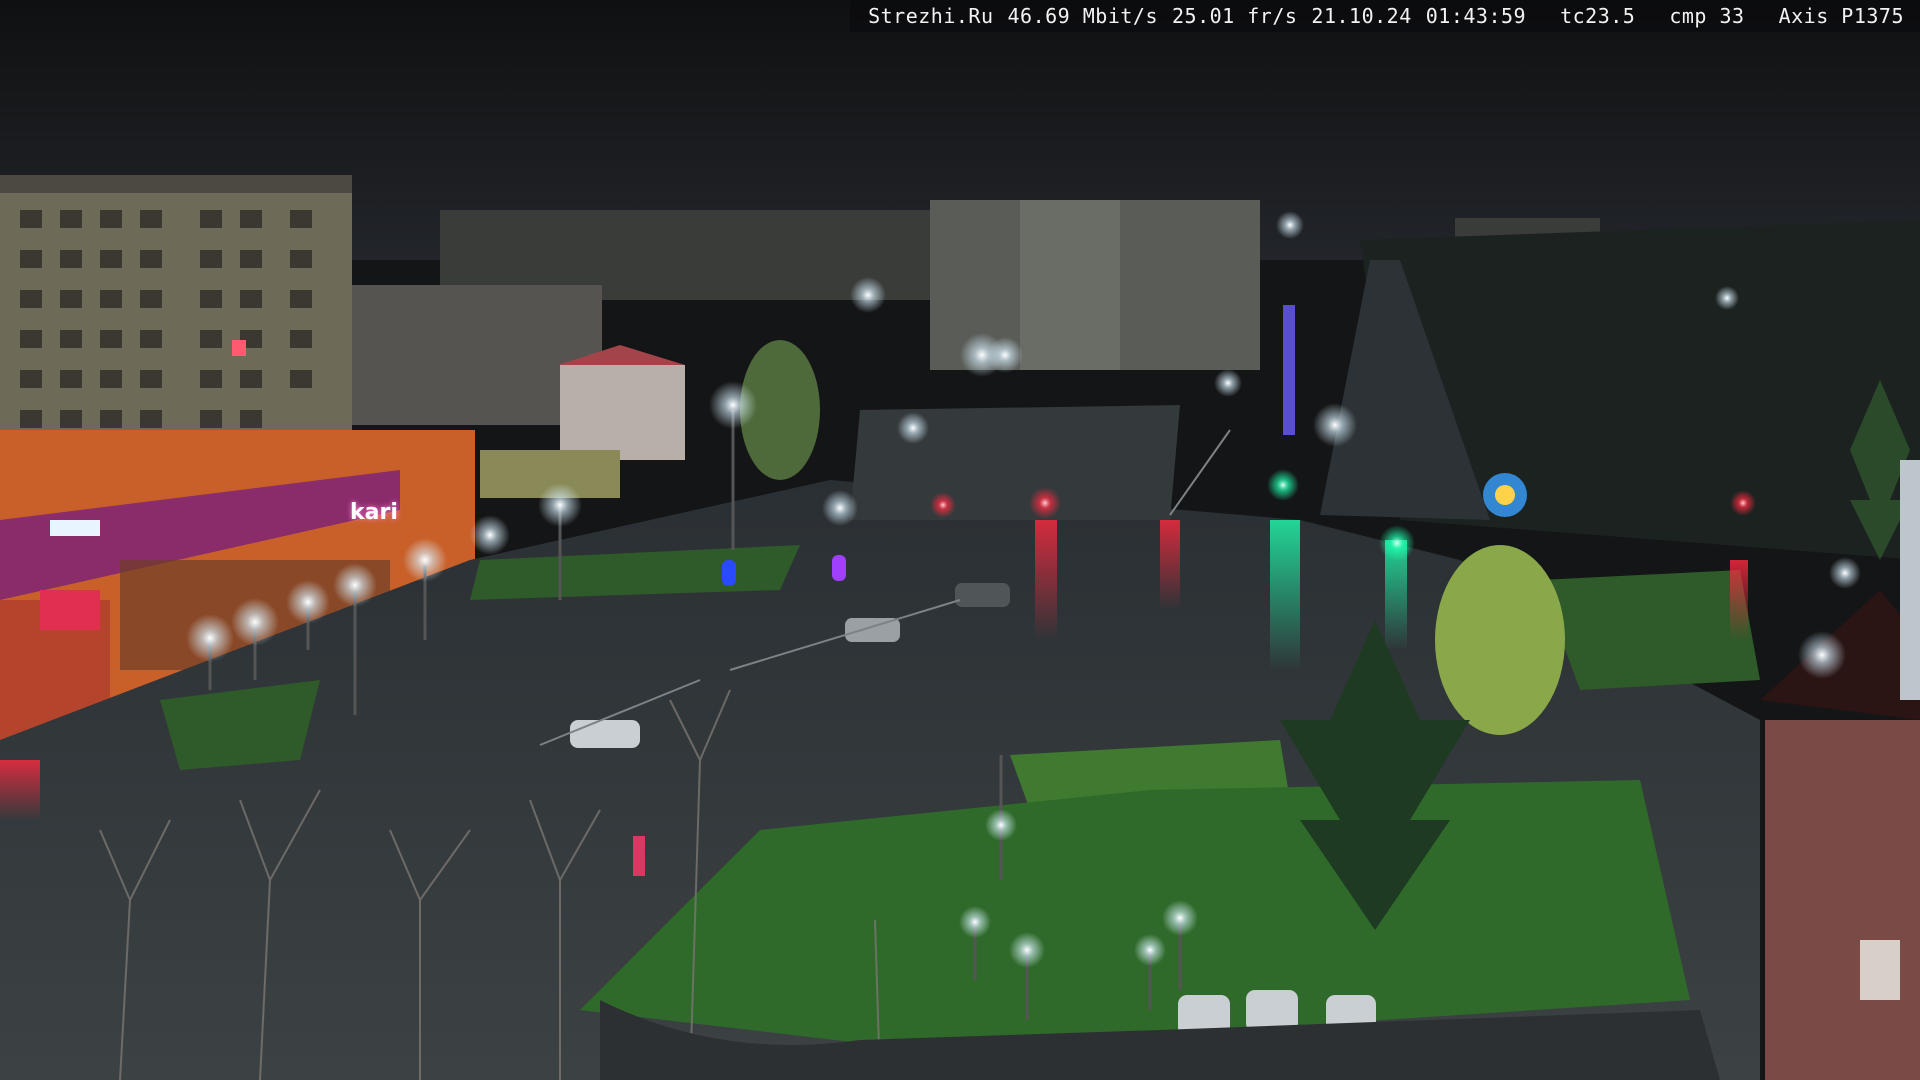 This screenshot has width=1920, height=1080. Describe the element at coordinates (1235, 16) in the screenshot. I see `framerate-readout: 25.01 fr/s` at that location.